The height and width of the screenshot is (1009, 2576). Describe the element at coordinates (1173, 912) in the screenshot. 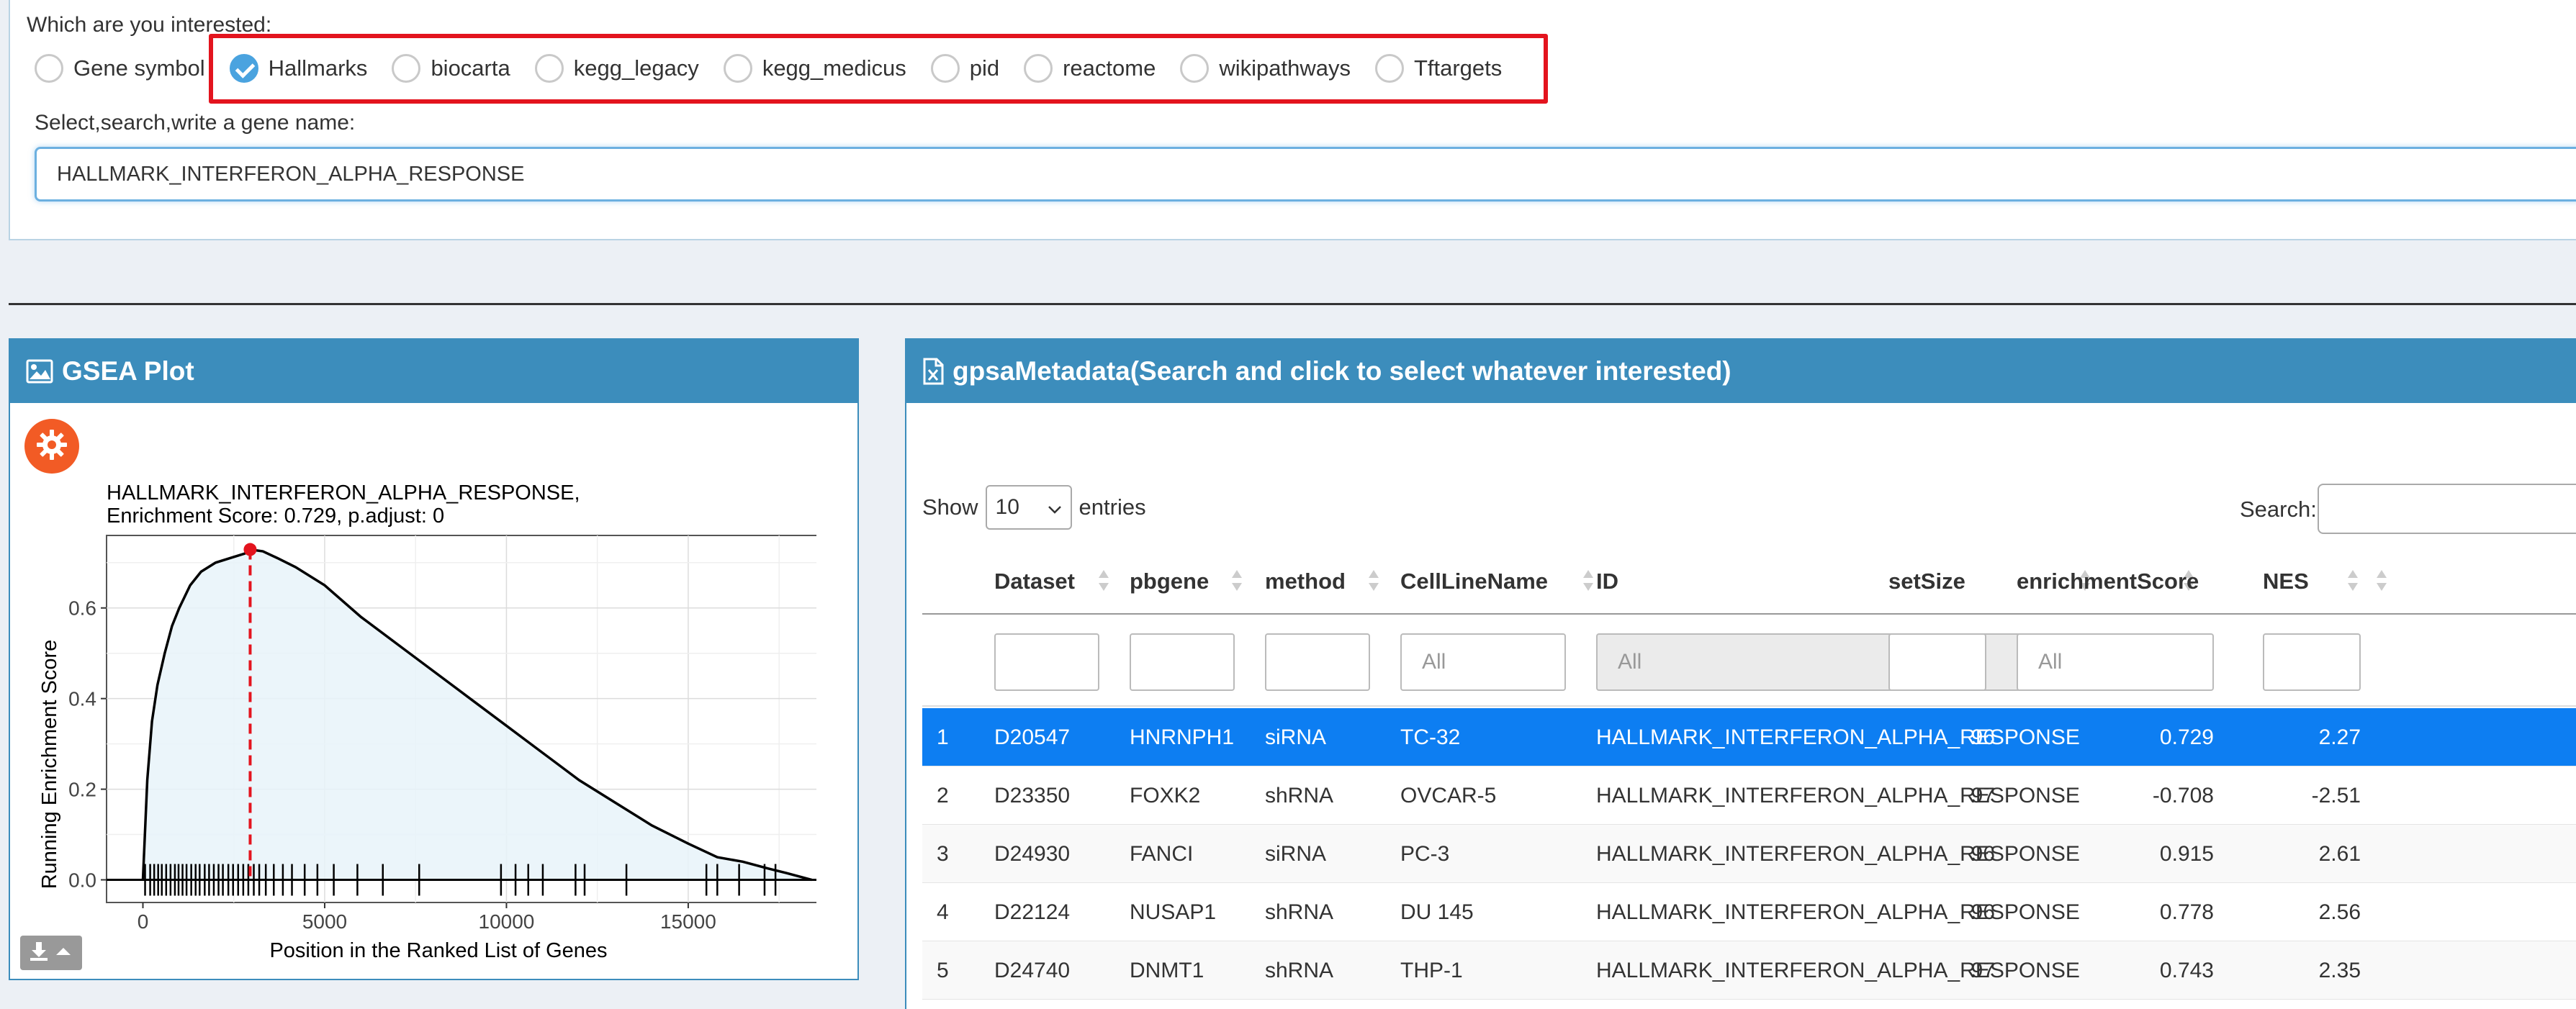

I see `cell-pbgene: NUSAP1` at that location.